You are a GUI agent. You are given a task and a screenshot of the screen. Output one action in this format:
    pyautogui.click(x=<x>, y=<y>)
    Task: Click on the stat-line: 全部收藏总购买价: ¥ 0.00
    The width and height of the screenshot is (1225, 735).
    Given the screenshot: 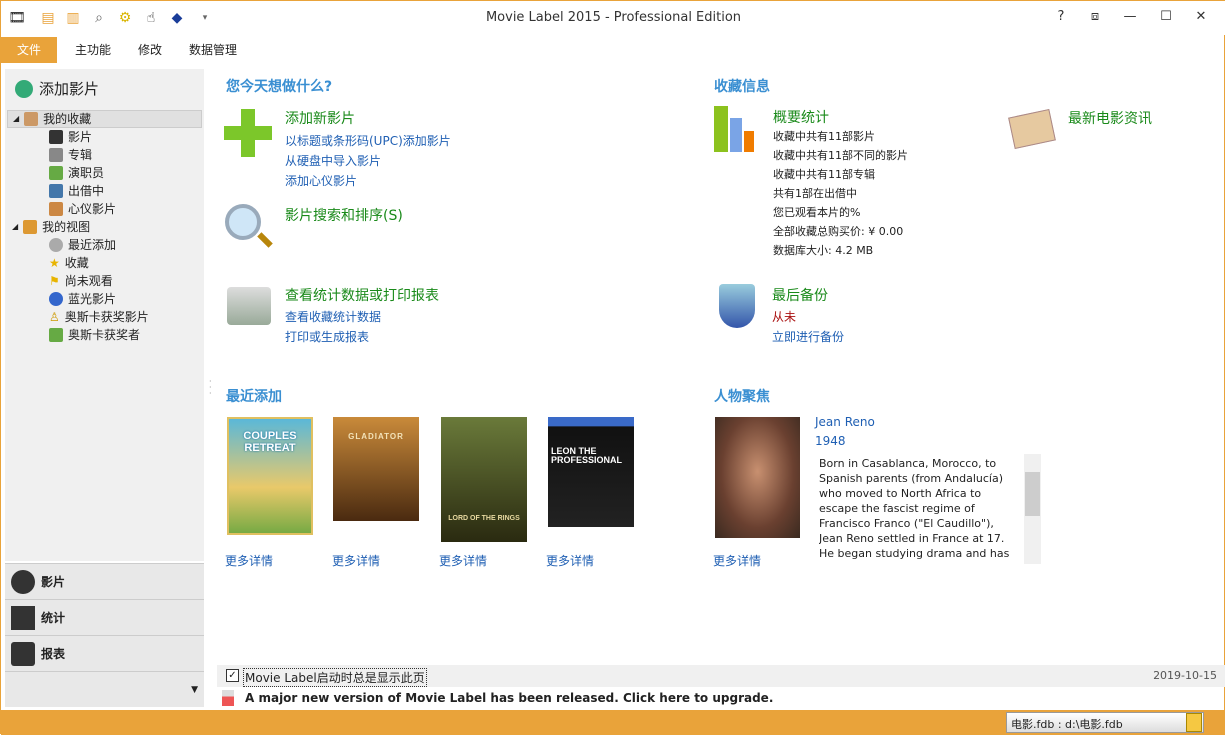 What is the action you would take?
    pyautogui.click(x=838, y=231)
    